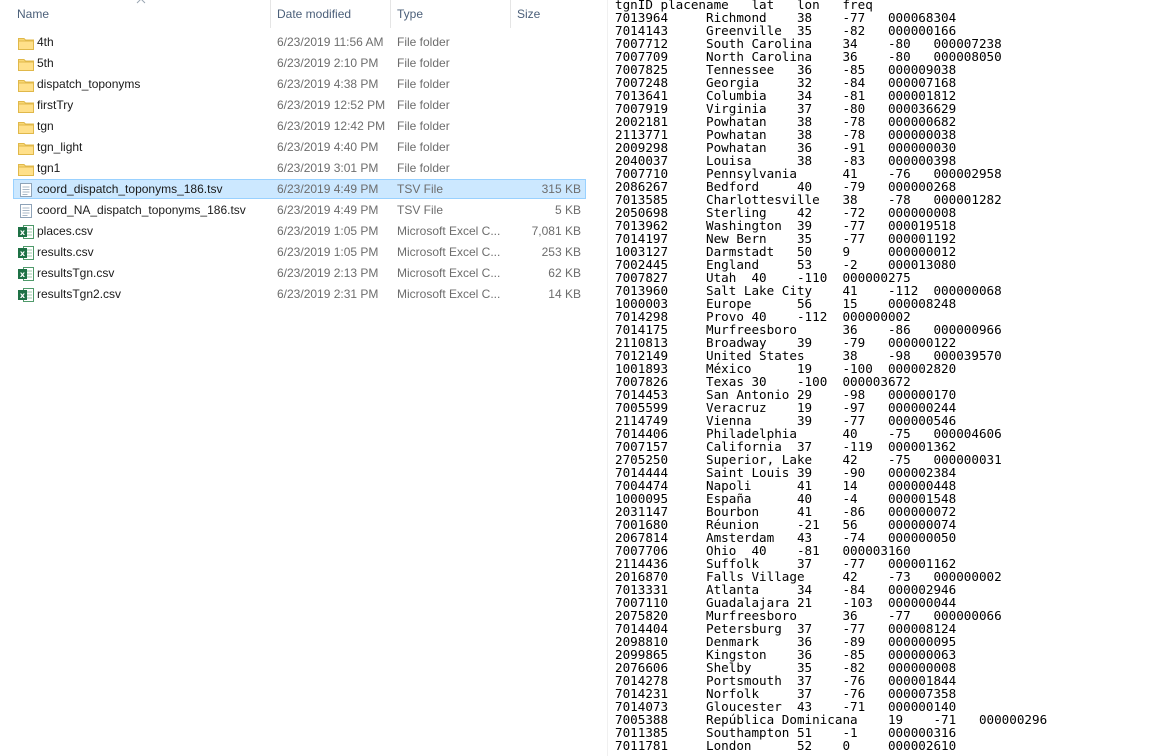  Describe the element at coordinates (130, 189) in the screenshot. I see `file-name: coord_dispatch_toponyms_186.tsv` at that location.